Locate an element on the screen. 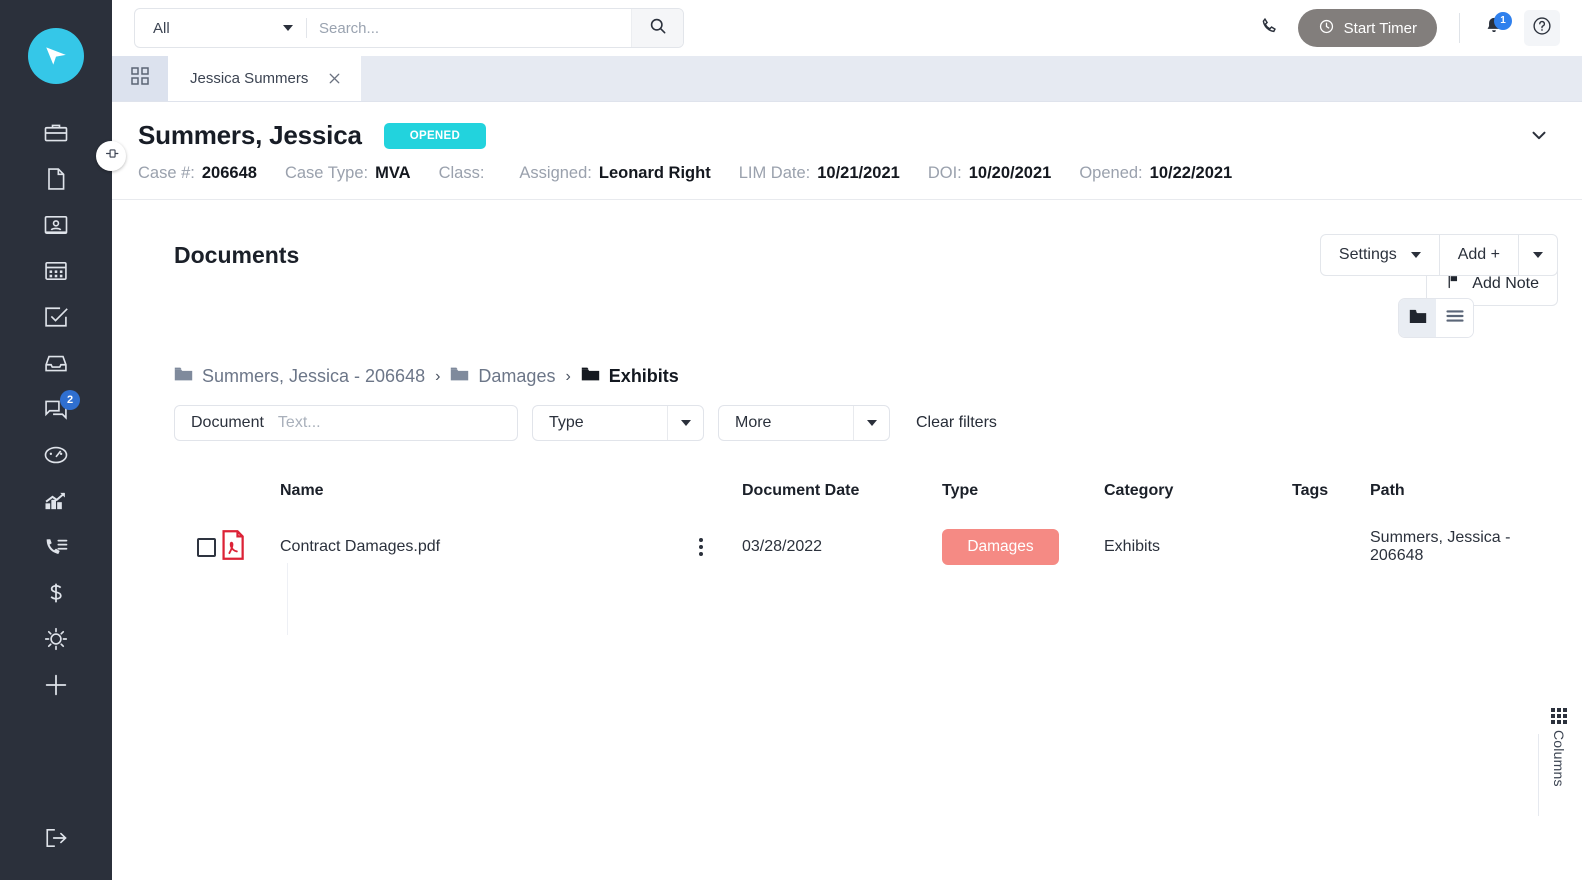  sidebar-item-calendar is located at coordinates (56, 271).